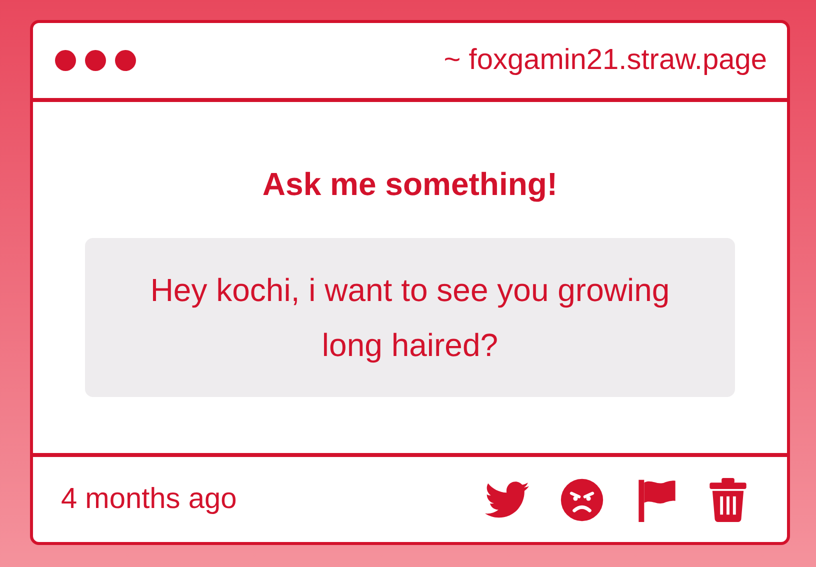  What do you see at coordinates (507, 499) in the screenshot?
I see `bird-icon` at bounding box center [507, 499].